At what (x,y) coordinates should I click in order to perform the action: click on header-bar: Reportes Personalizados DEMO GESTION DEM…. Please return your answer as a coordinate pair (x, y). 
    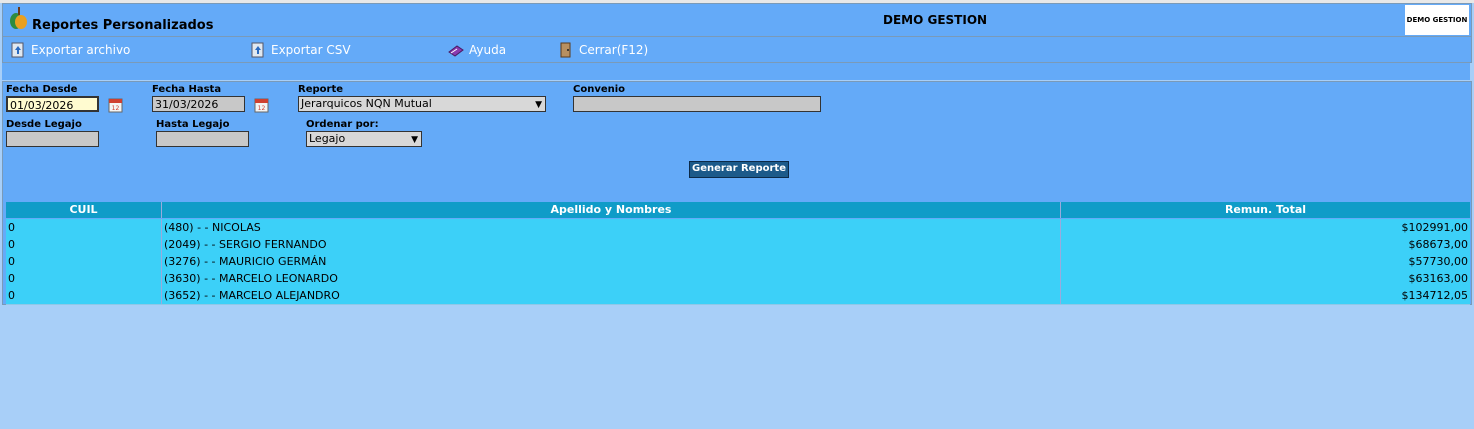
    Looking at the image, I should click on (737, 20).